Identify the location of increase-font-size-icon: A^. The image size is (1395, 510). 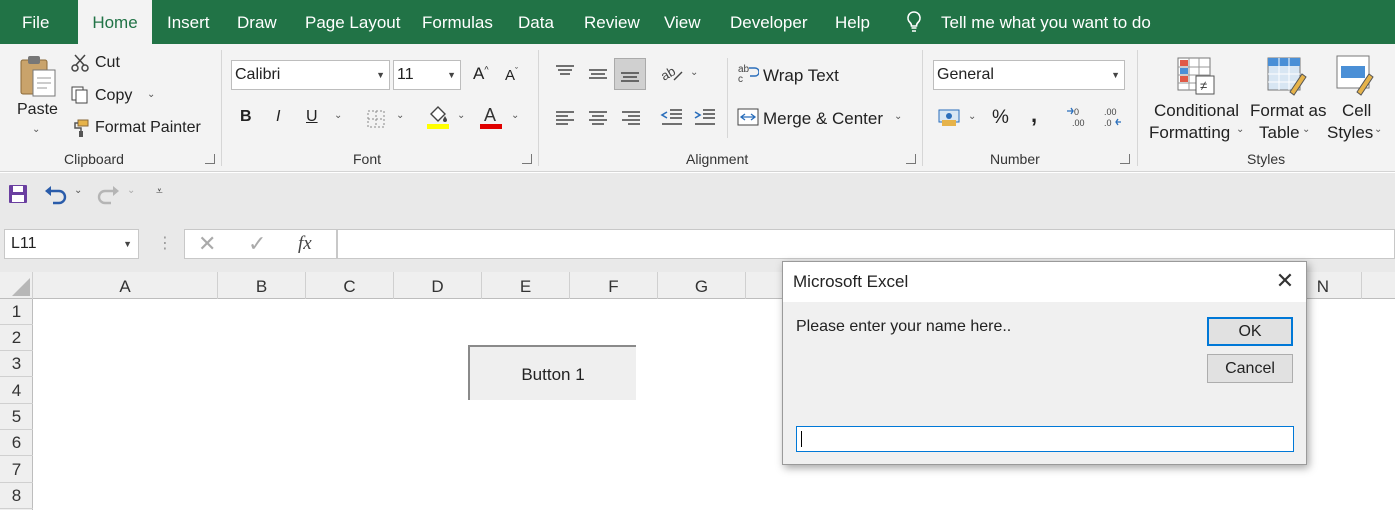
(481, 74).